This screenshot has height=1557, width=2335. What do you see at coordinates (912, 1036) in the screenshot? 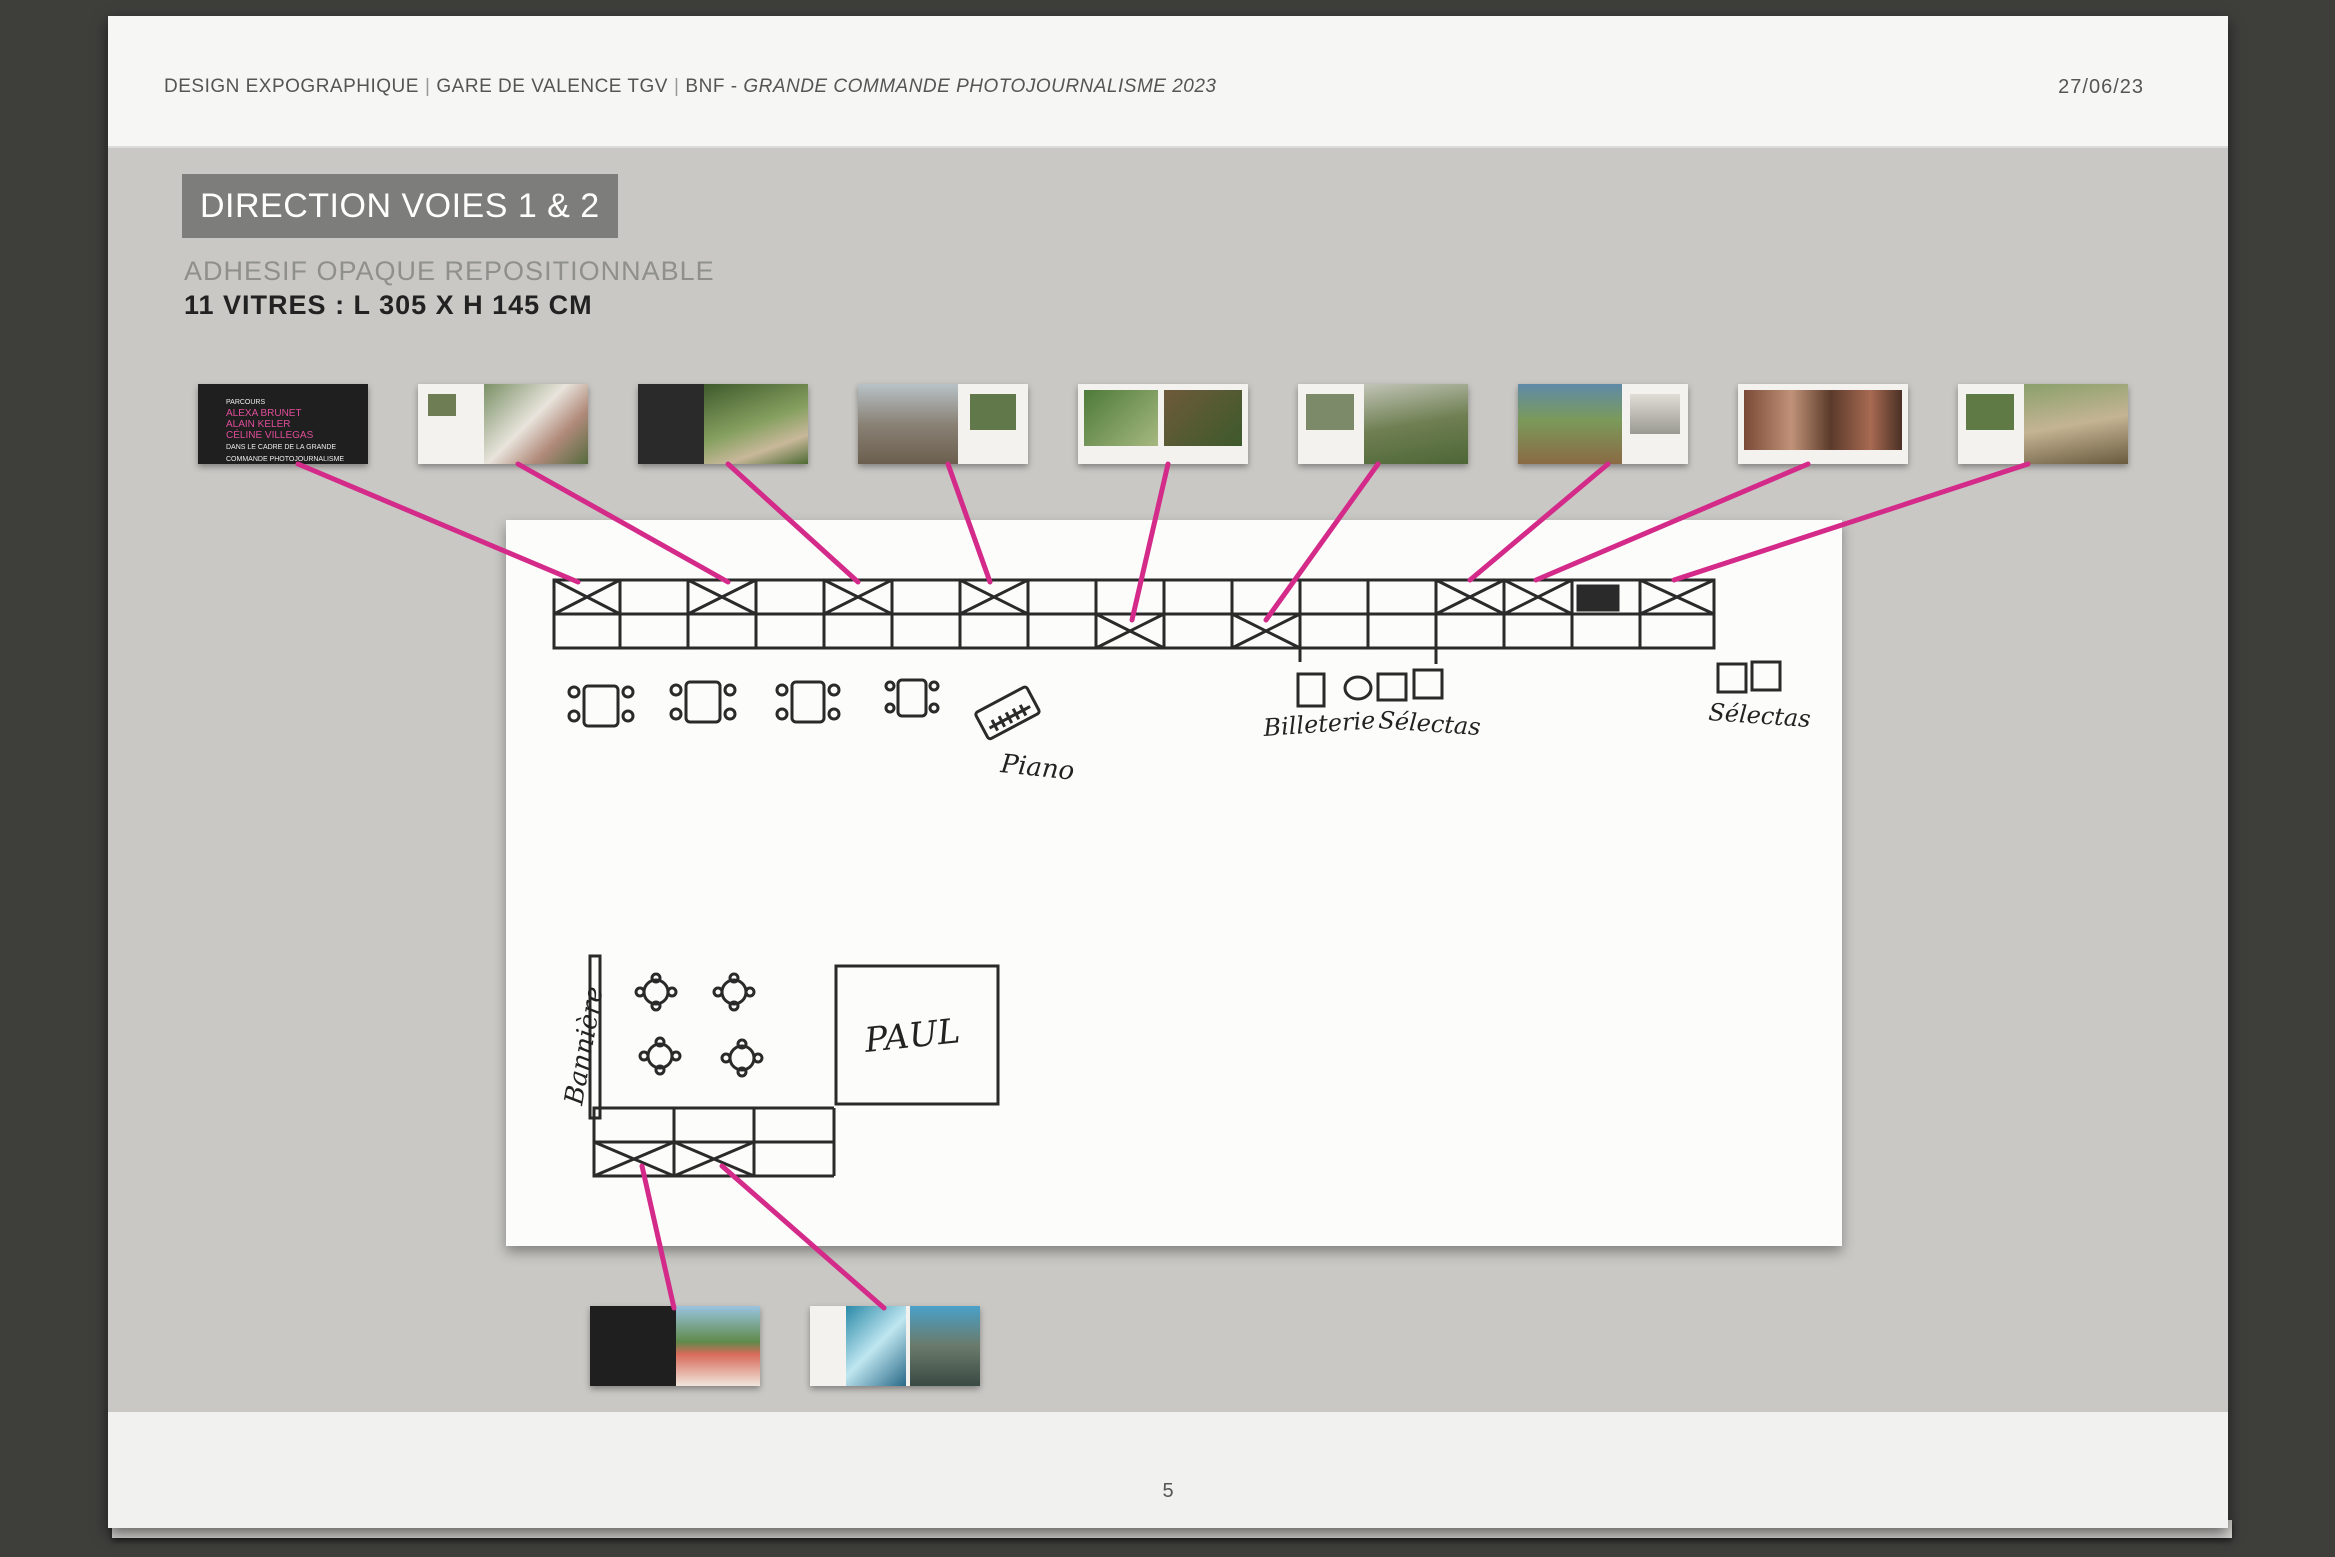
I see `label-paul: PAUL` at bounding box center [912, 1036].